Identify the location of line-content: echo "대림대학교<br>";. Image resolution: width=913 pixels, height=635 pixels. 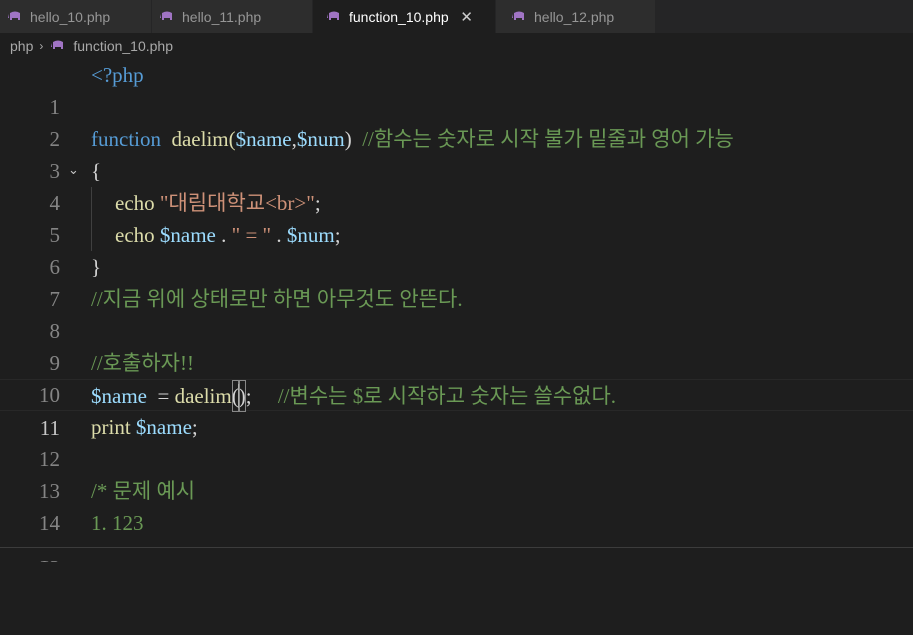
(218, 203).